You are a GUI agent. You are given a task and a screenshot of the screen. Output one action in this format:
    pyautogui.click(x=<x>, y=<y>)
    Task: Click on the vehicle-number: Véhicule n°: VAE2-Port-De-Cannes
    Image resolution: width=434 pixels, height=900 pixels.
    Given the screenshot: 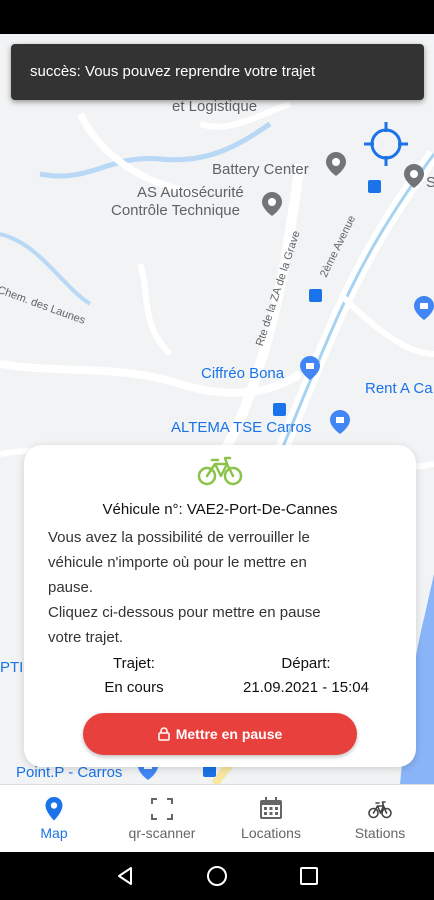 What is the action you would take?
    pyautogui.click(x=220, y=509)
    